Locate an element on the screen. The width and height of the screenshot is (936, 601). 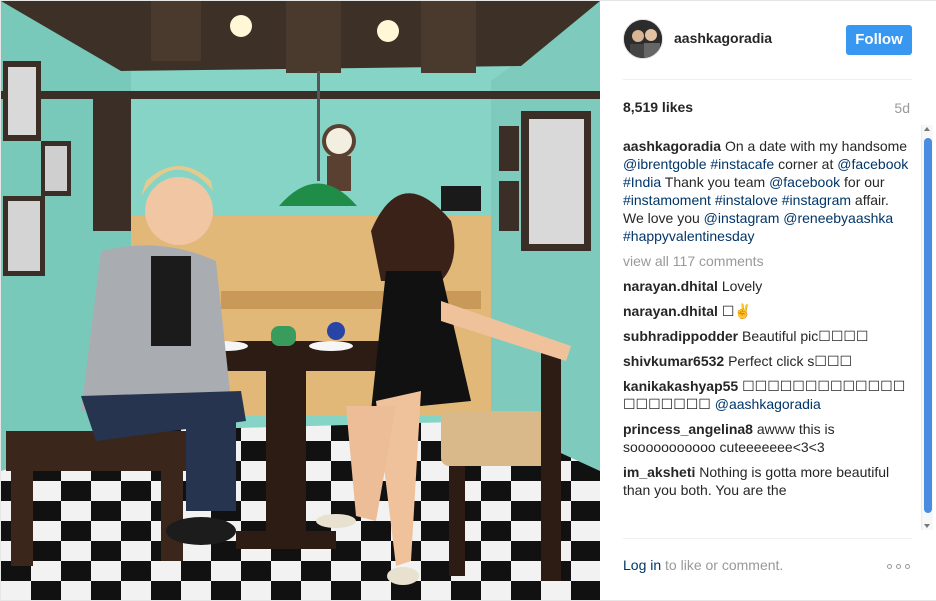
comment-username: kanikakashyap55 is located at coordinates (680, 386).